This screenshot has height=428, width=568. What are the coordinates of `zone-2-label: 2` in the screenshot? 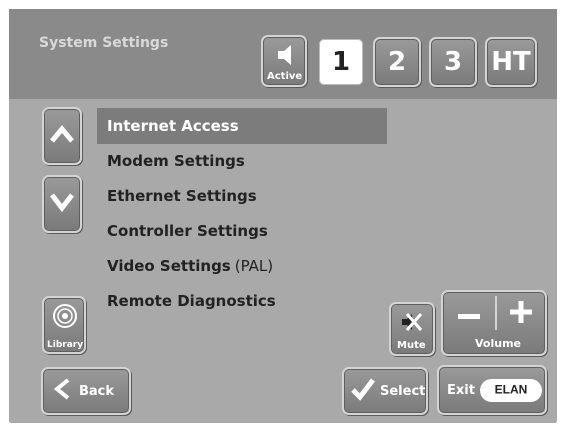 It's located at (397, 62).